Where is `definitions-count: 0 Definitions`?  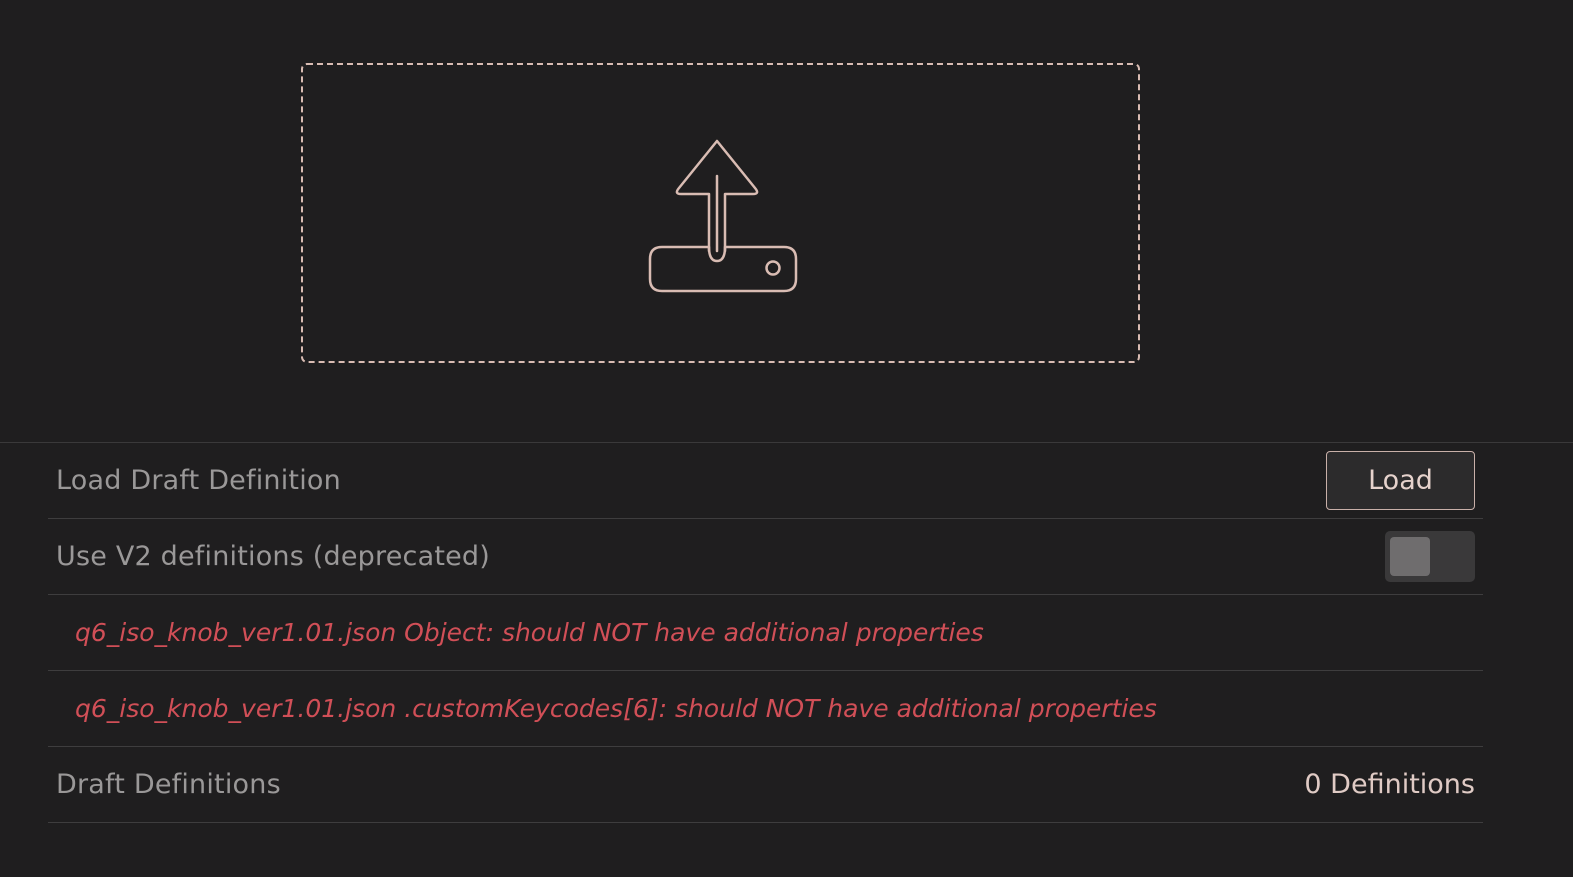 definitions-count: 0 Definitions is located at coordinates (1389, 784).